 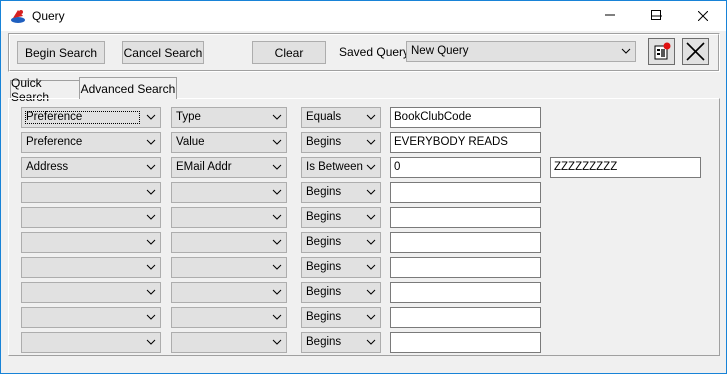 What do you see at coordinates (204, 167) in the screenshot?
I see `subfield-select-value: EMail Addr` at bounding box center [204, 167].